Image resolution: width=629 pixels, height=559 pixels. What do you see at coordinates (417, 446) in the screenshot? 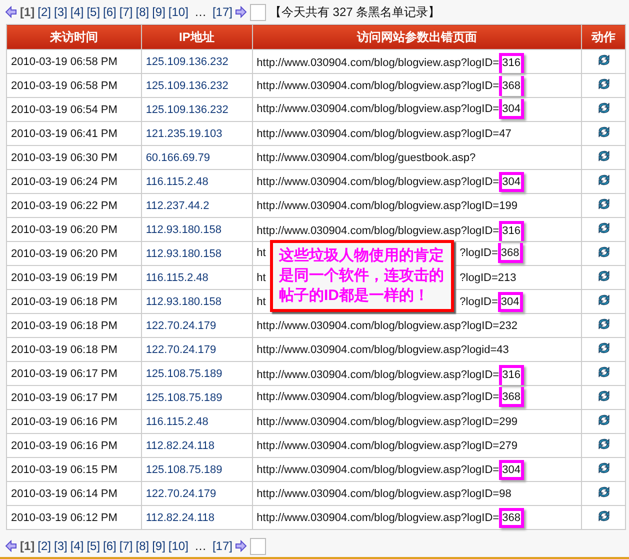
I see `url-cell: http://www.030904.com/blog/blogview.asp?logID=279` at bounding box center [417, 446].